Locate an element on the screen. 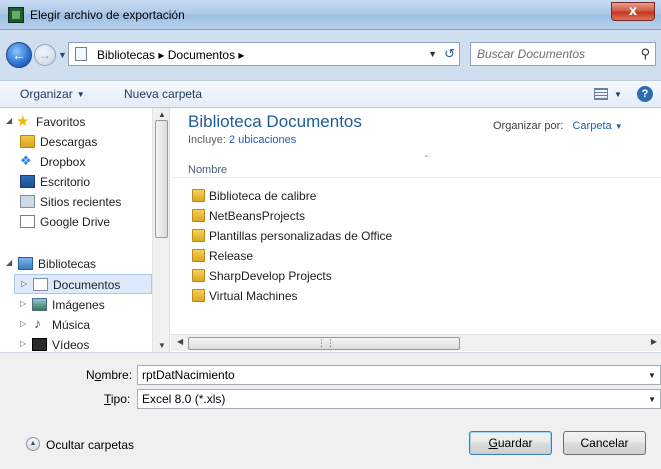 This screenshot has height=469, width=661. hide-folders-label: Ocultar carpetas is located at coordinates (90, 445).